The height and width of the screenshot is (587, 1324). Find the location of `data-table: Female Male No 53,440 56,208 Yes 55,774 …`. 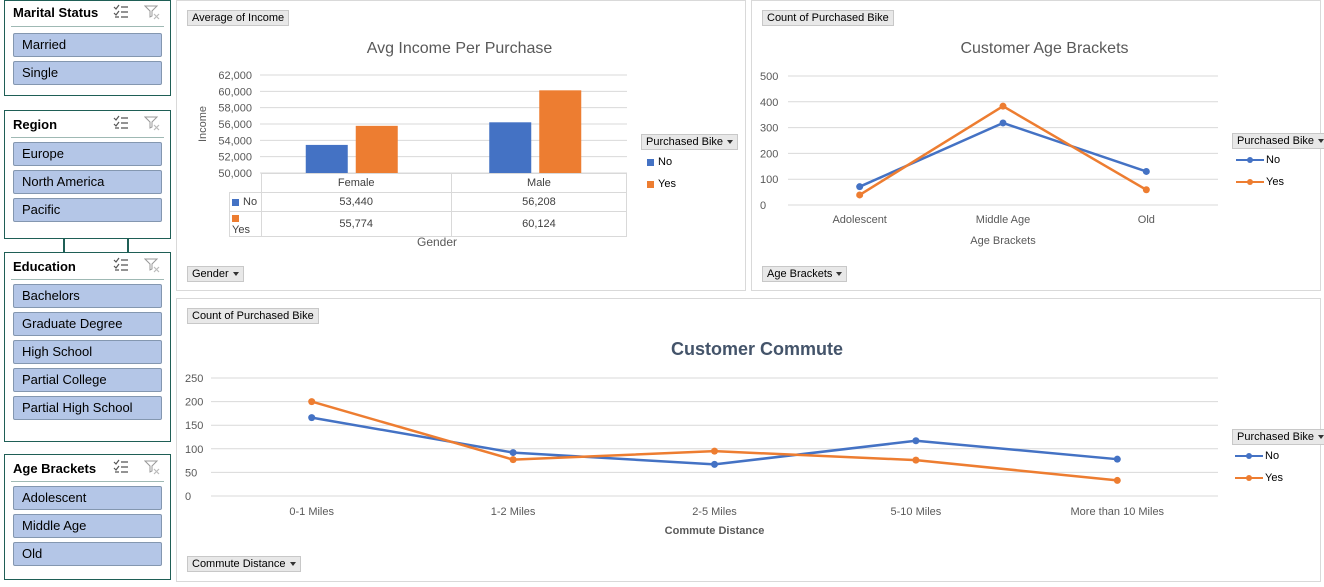

data-table: Female Male No 53,440 56,208 Yes 55,774 … is located at coordinates (428, 205).